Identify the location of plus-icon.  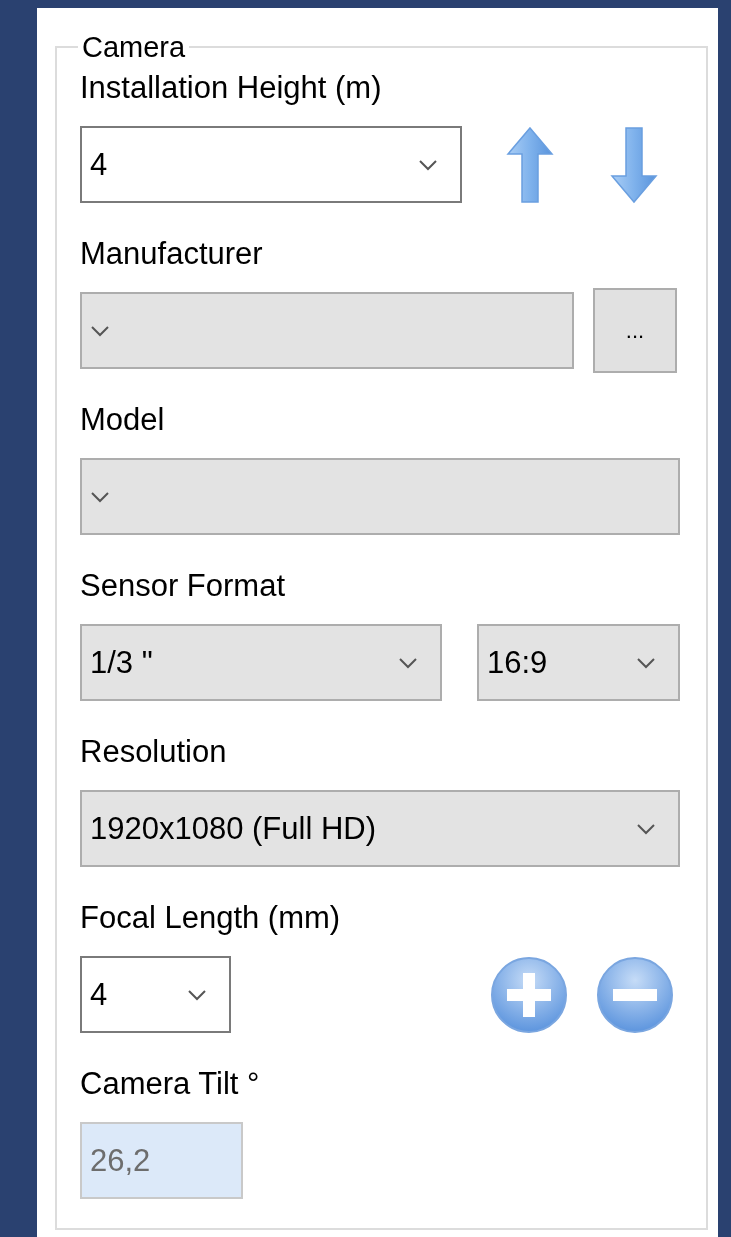
(529, 994).